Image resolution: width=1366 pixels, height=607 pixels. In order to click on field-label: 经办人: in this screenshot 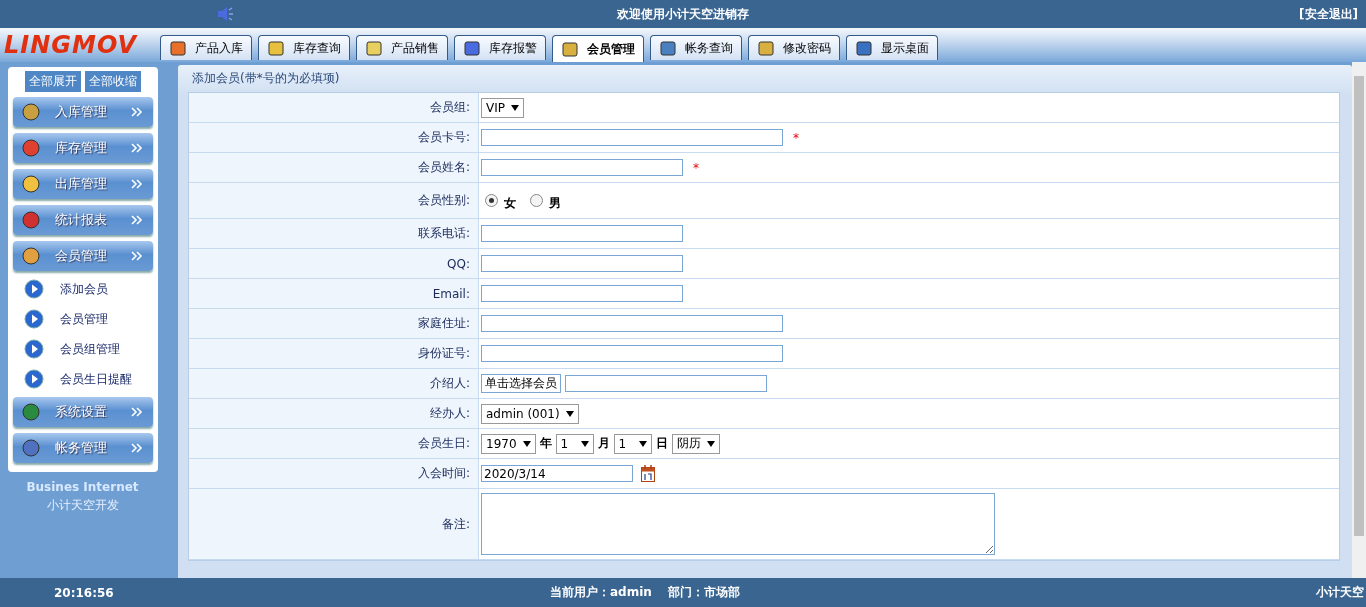, I will do `click(449, 413)`.